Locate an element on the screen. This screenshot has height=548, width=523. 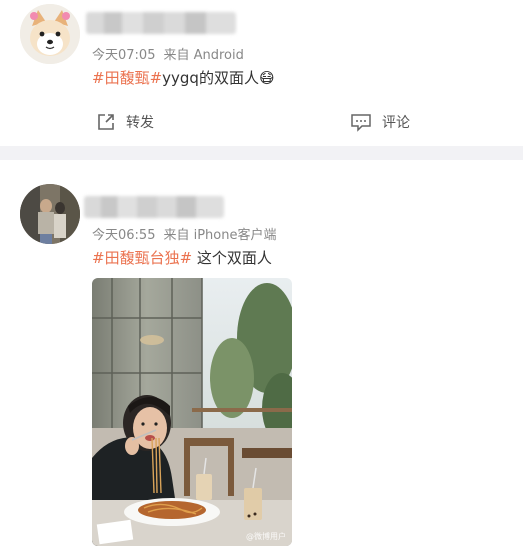
post-content: #田馥甄台独# 这个双面人 is located at coordinates (182, 257).